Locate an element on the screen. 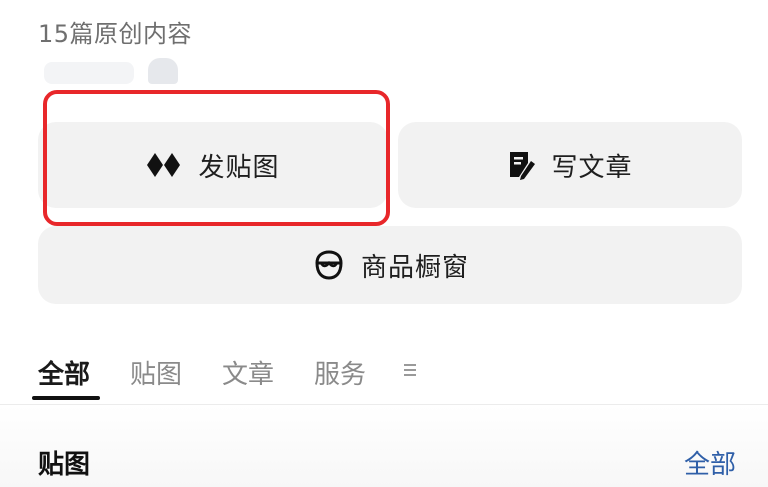  tab-services: 服务 is located at coordinates (340, 372).